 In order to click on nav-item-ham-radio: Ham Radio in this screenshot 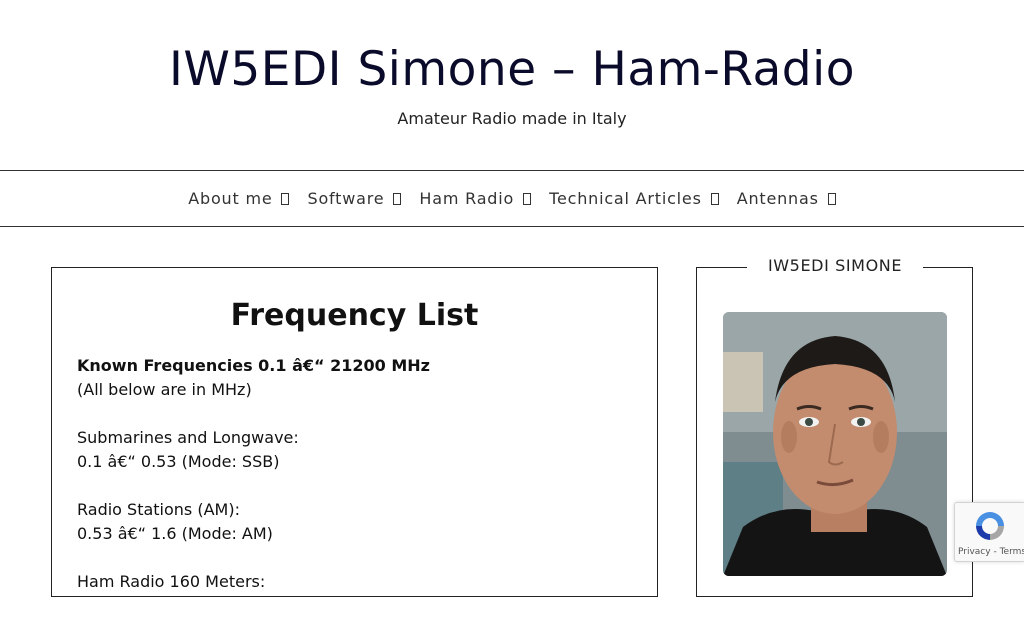, I will do `click(475, 198)`.